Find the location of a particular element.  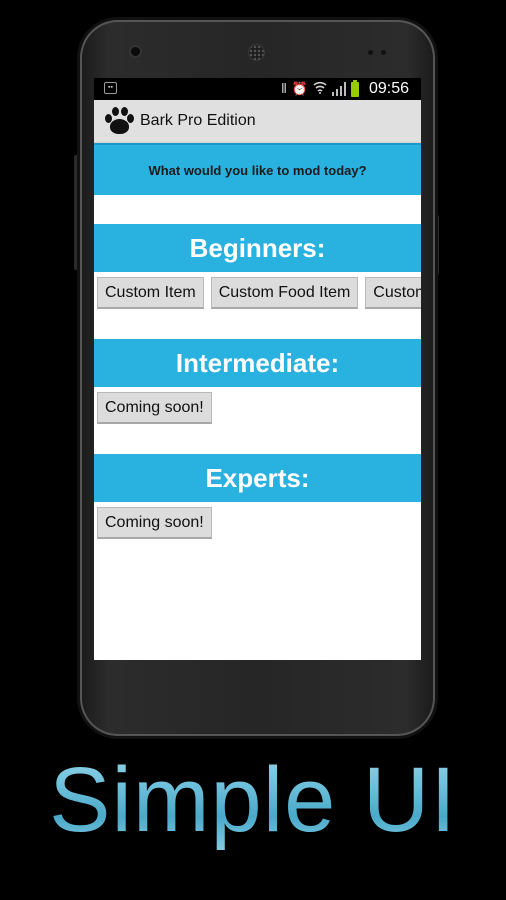

earpiece-speaker is located at coordinates (256, 52).